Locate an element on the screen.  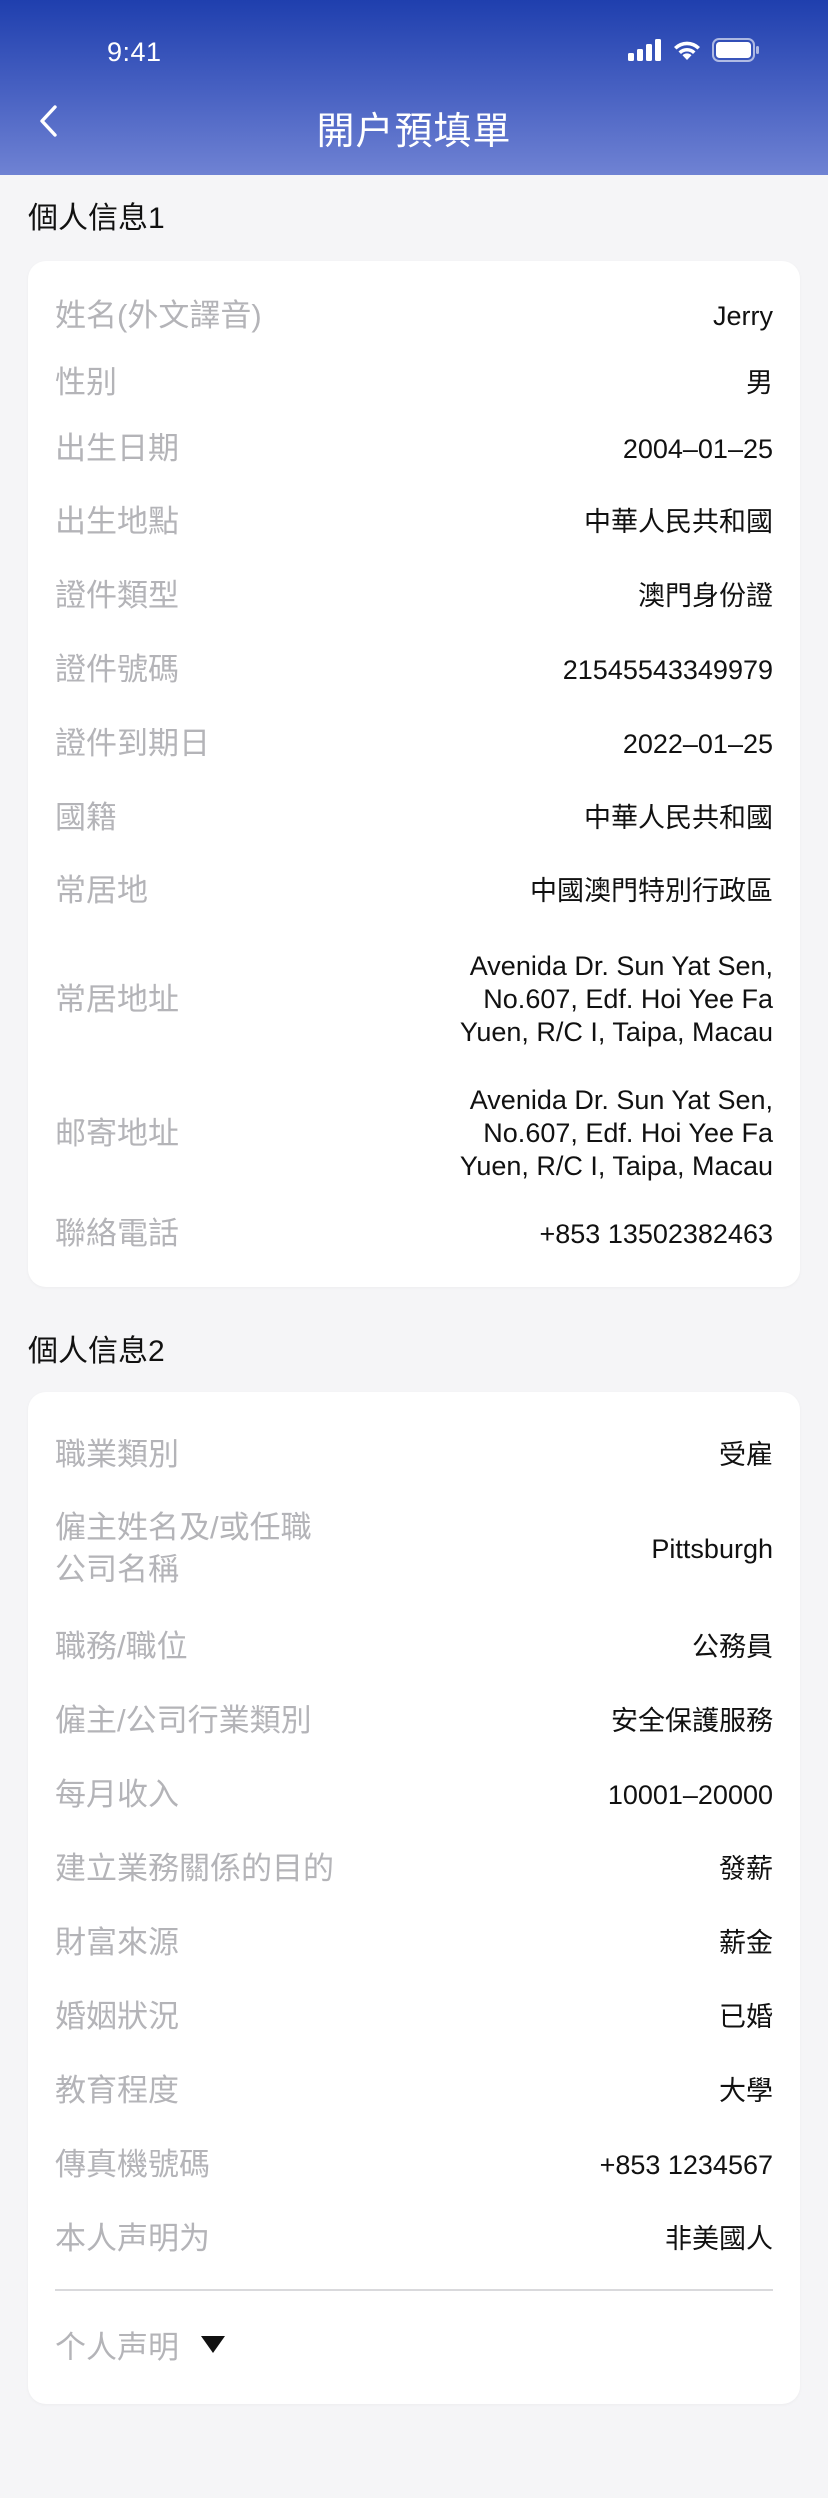
row-business-purpose: 建立業務關係的目的 發薪 is located at coordinates (414, 1869).